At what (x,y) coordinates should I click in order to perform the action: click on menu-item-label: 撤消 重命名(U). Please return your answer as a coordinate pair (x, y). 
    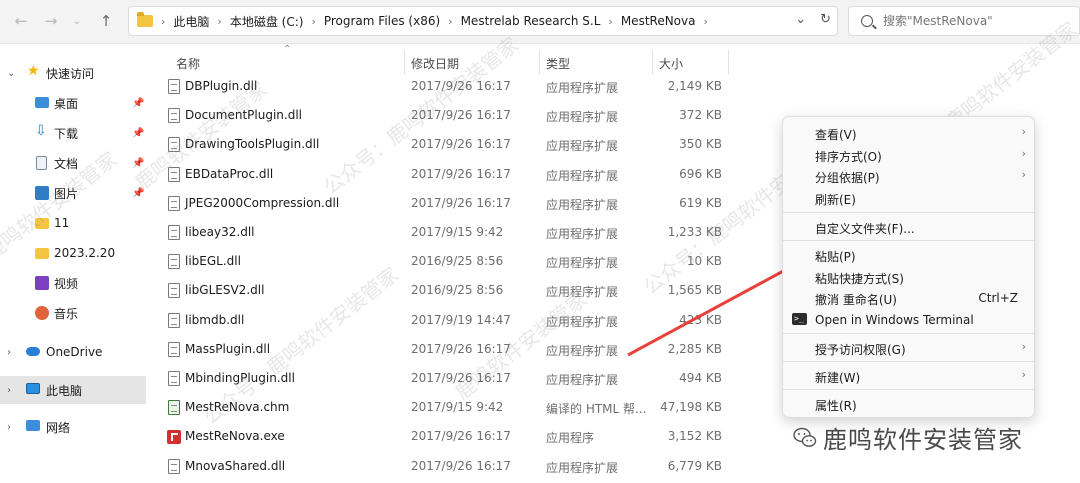
    Looking at the image, I should click on (856, 300).